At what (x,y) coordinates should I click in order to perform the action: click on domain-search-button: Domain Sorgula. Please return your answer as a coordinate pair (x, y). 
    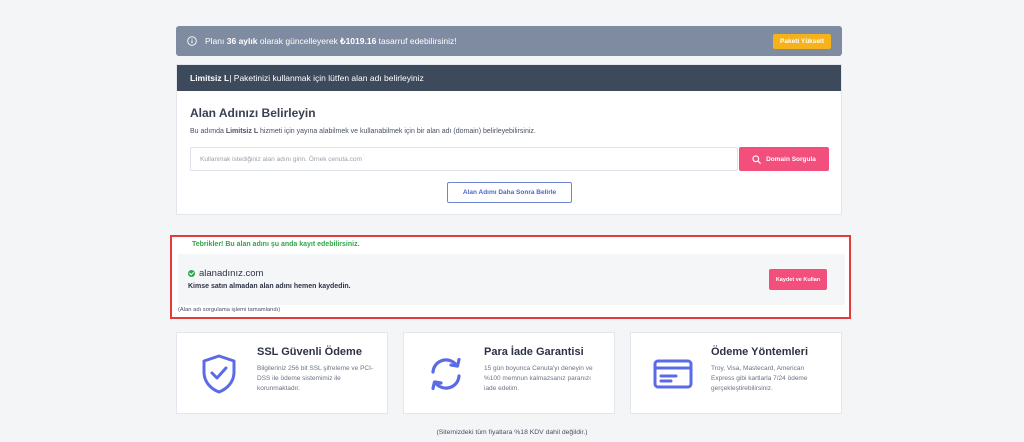
    Looking at the image, I should click on (784, 159).